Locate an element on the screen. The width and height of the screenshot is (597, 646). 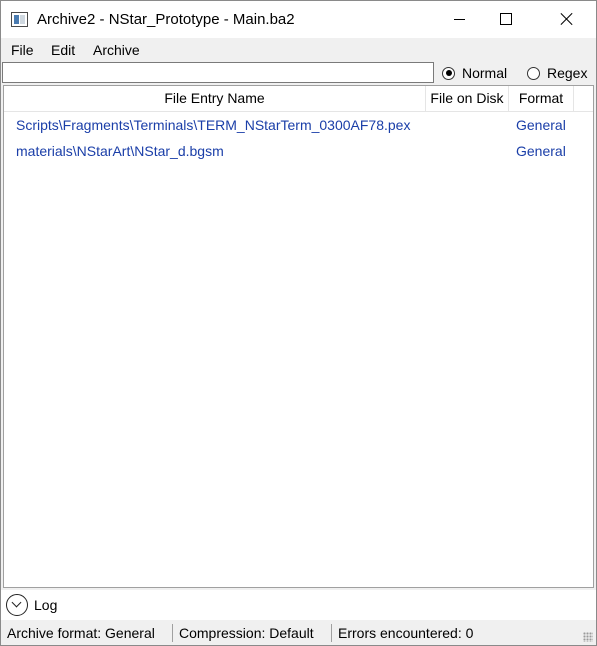
list-header: File Entry Name File on Disk Format is located at coordinates (298, 99).